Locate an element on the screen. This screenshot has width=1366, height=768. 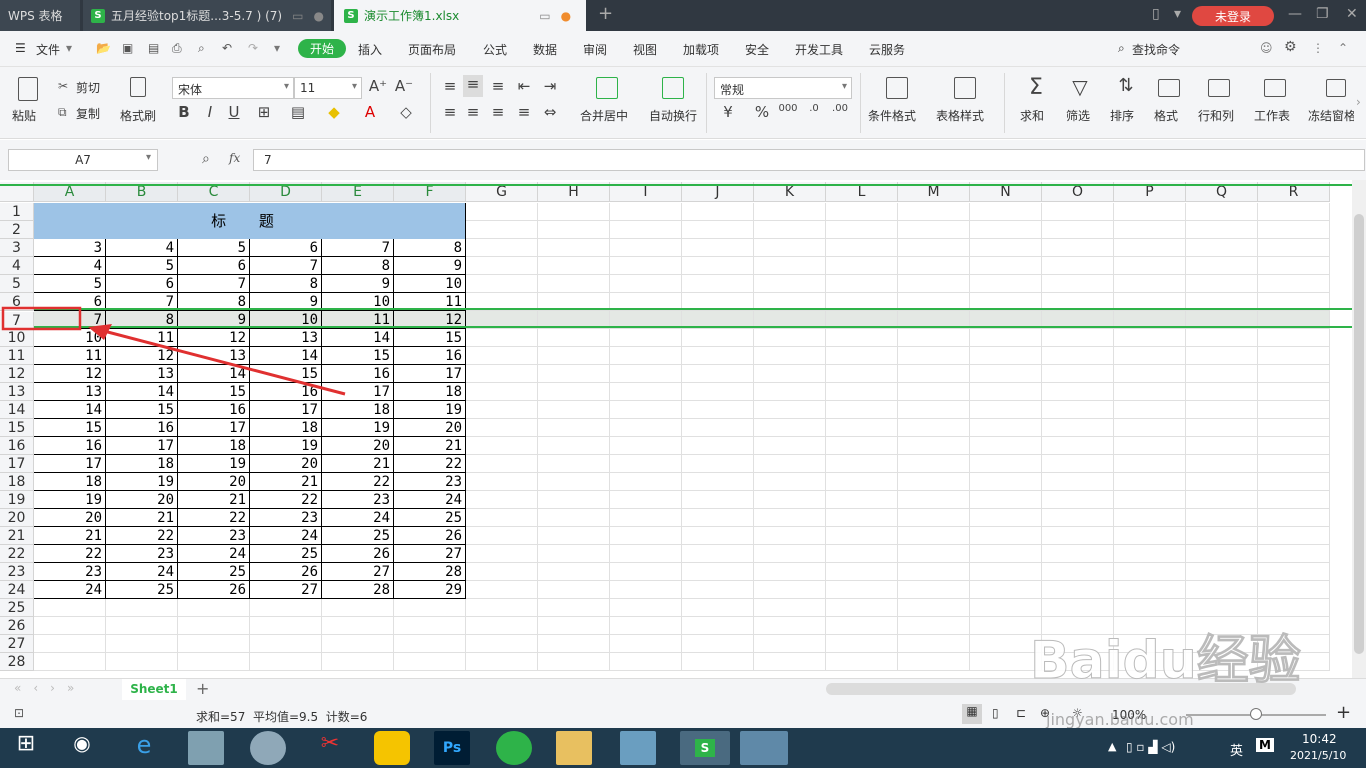
tab-document-active: S 演示工作簿1.xlsx ▭ ● is located at coordinates (460, 15).